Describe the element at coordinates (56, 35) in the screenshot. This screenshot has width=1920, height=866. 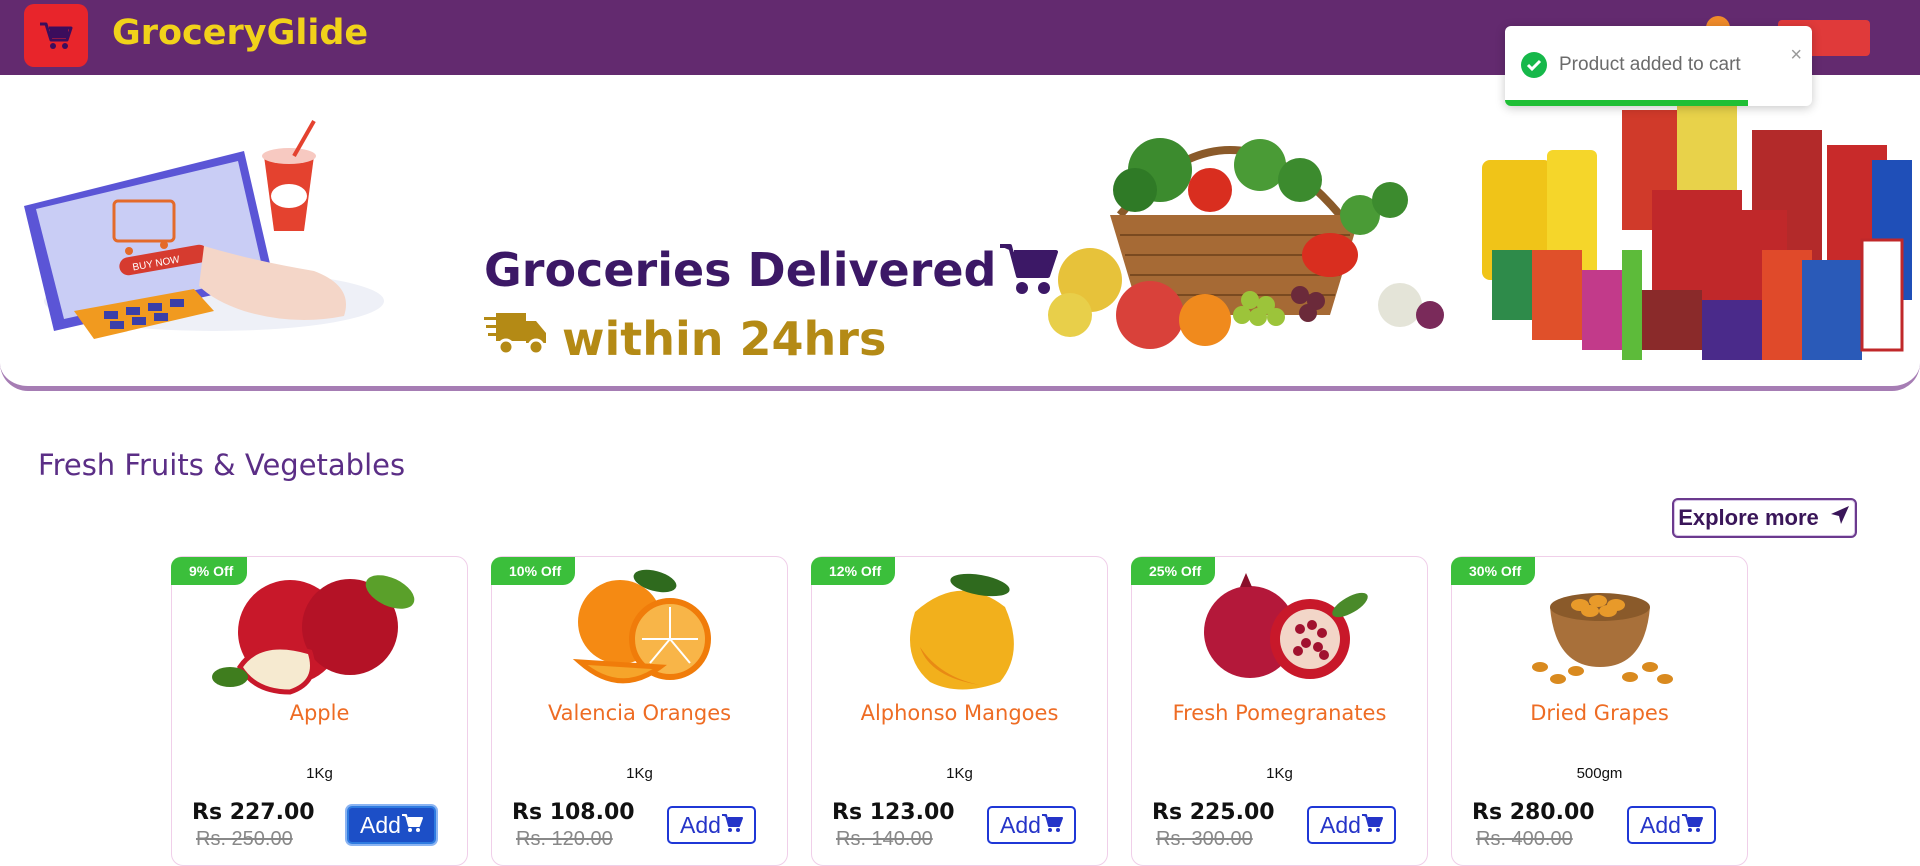
I see `logo-cart-icon` at that location.